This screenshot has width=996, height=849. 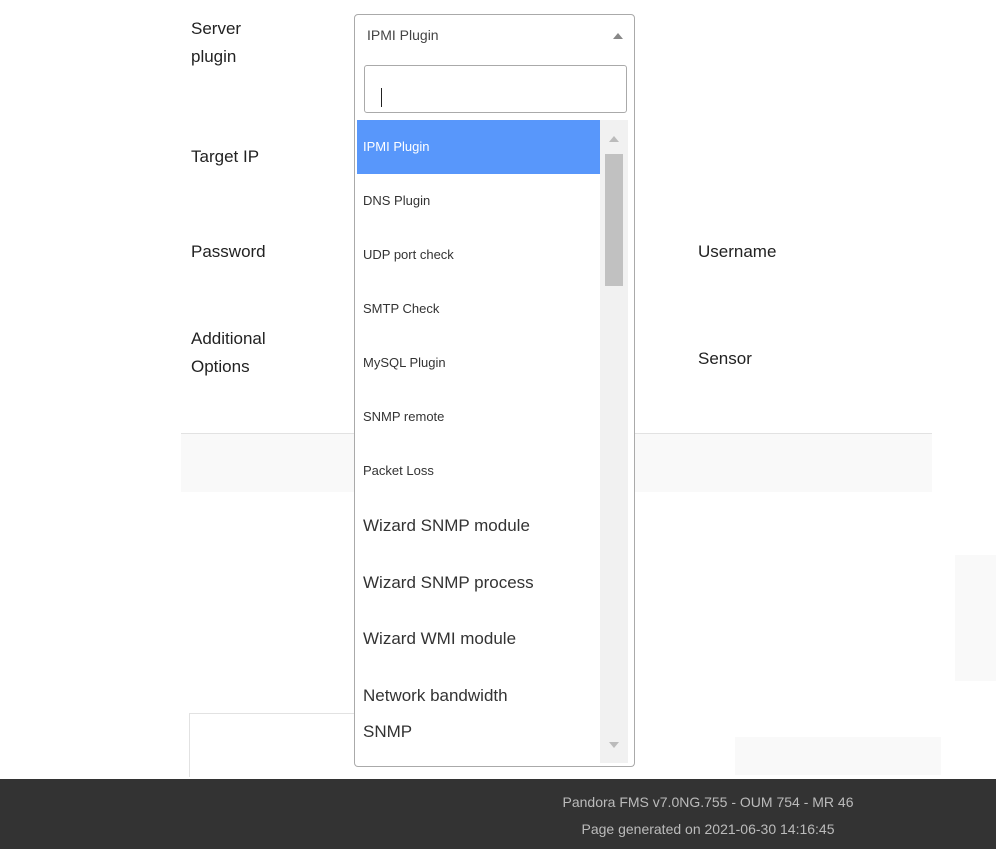 What do you see at coordinates (478, 471) in the screenshot?
I see `option-packet-loss: Packet Loss` at bounding box center [478, 471].